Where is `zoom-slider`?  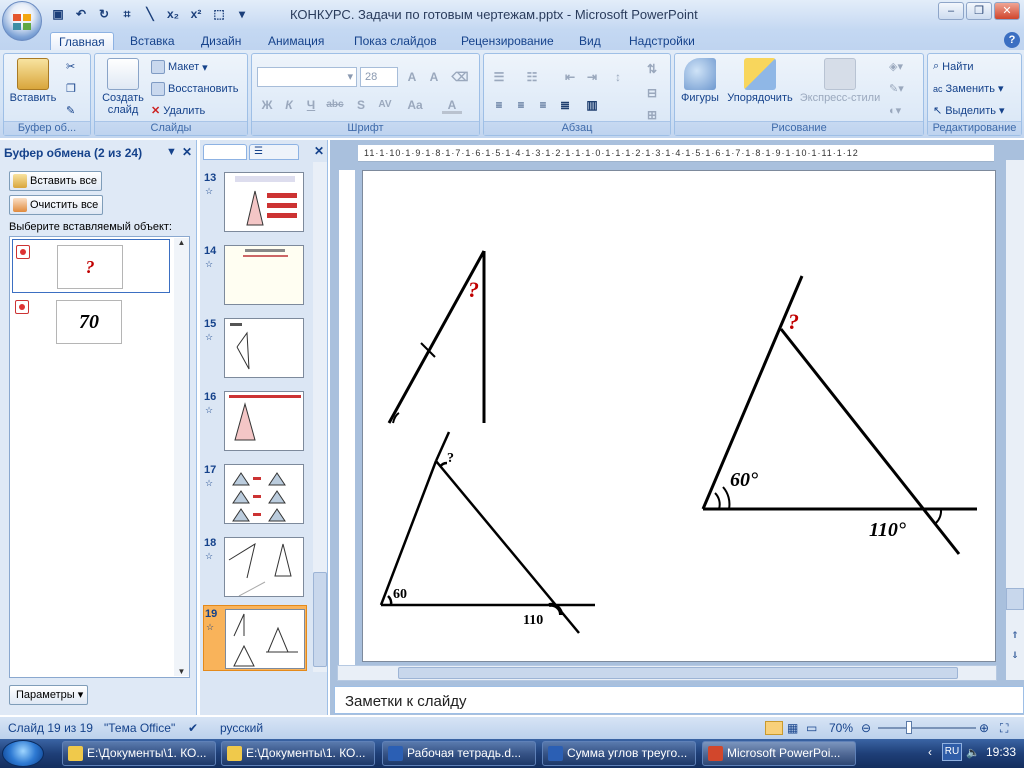 zoom-slider is located at coordinates (927, 728).